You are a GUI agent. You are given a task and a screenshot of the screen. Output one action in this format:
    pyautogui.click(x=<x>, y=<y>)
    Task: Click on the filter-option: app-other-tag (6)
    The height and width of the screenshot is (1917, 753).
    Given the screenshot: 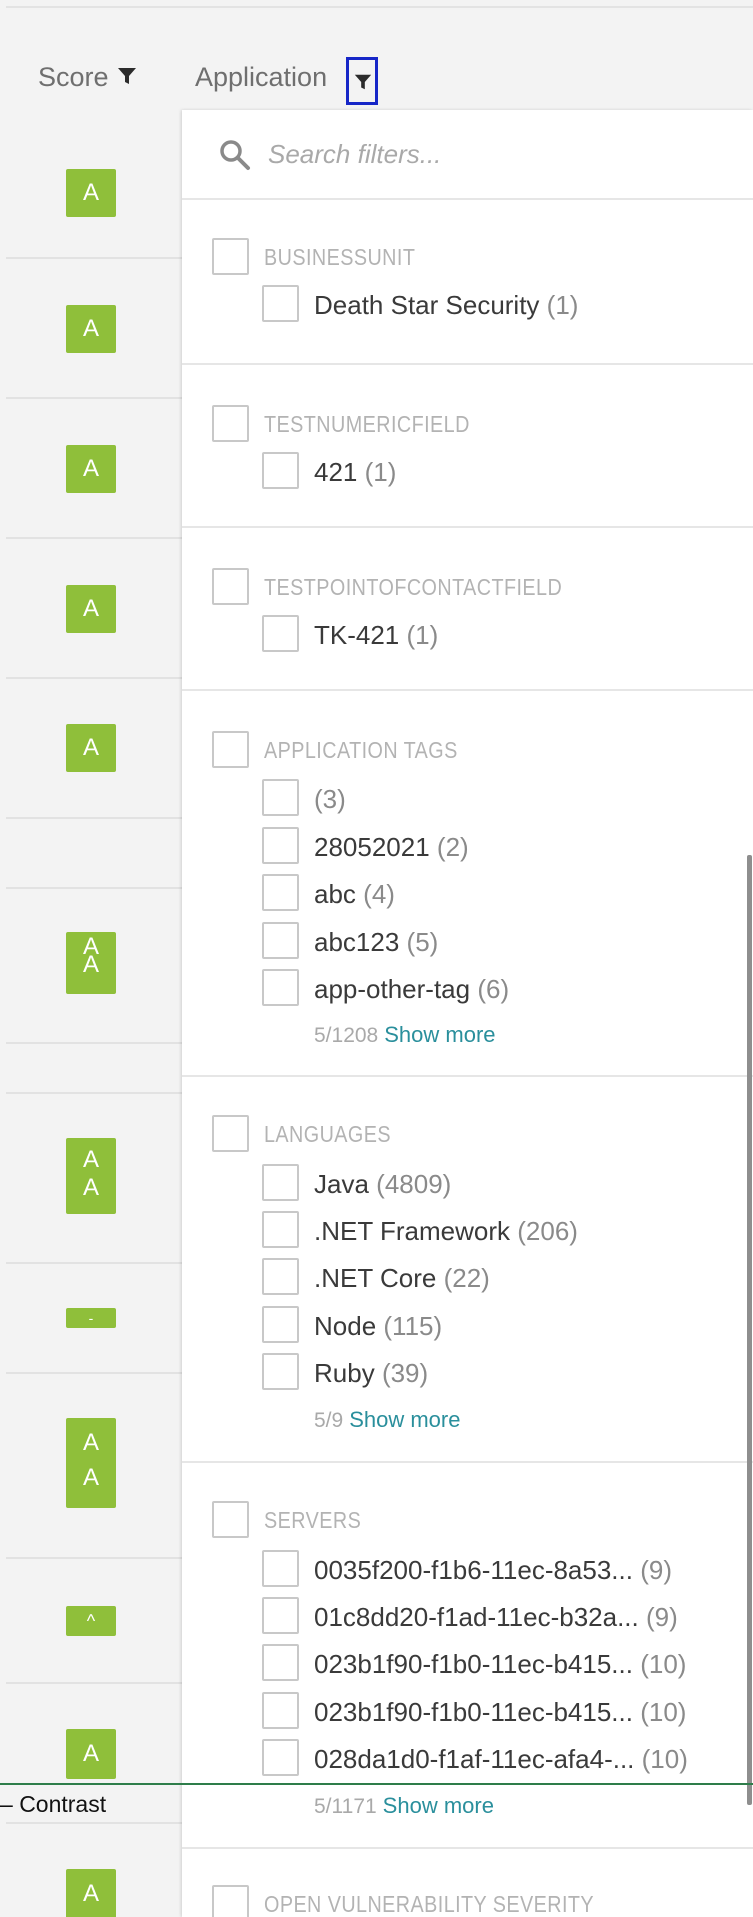 What is the action you would take?
    pyautogui.click(x=411, y=989)
    